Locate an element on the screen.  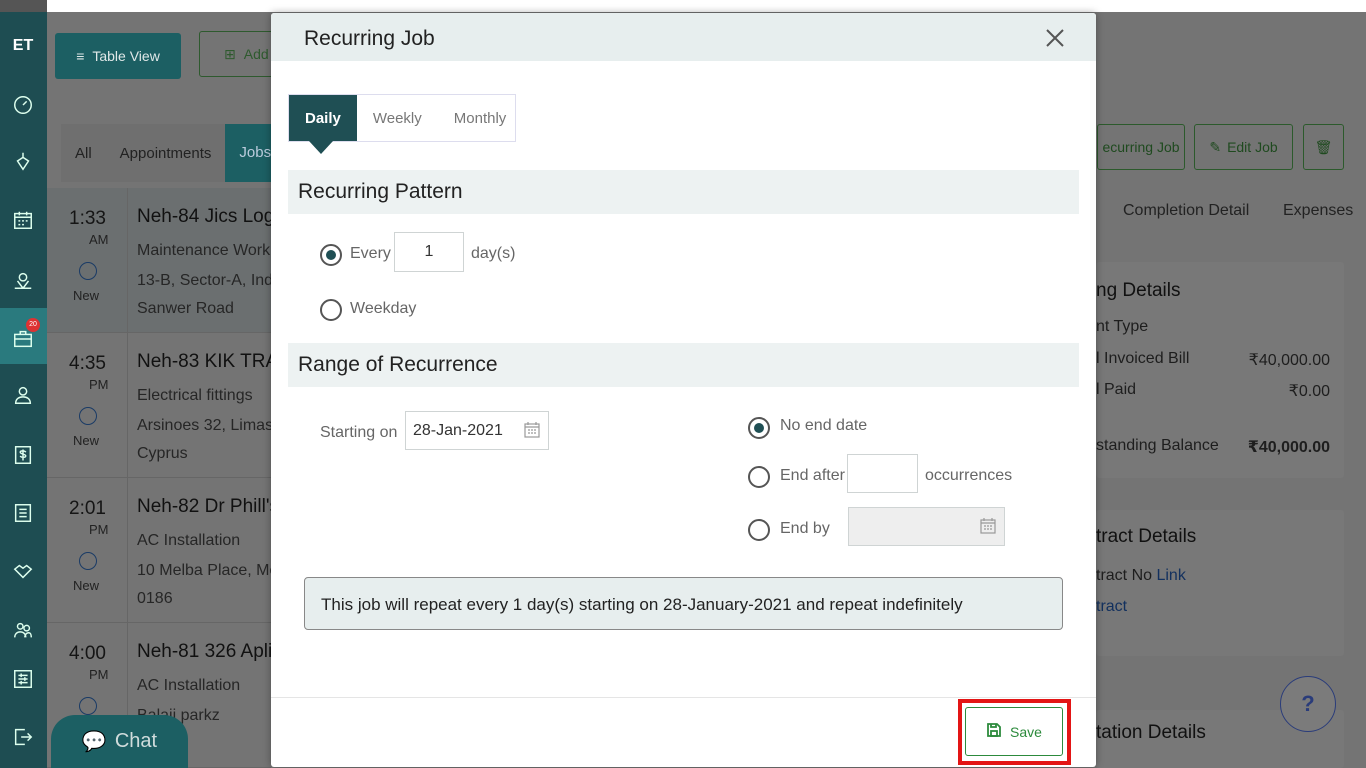
trash-icon: 🗑 is located at coordinates (1323, 146).